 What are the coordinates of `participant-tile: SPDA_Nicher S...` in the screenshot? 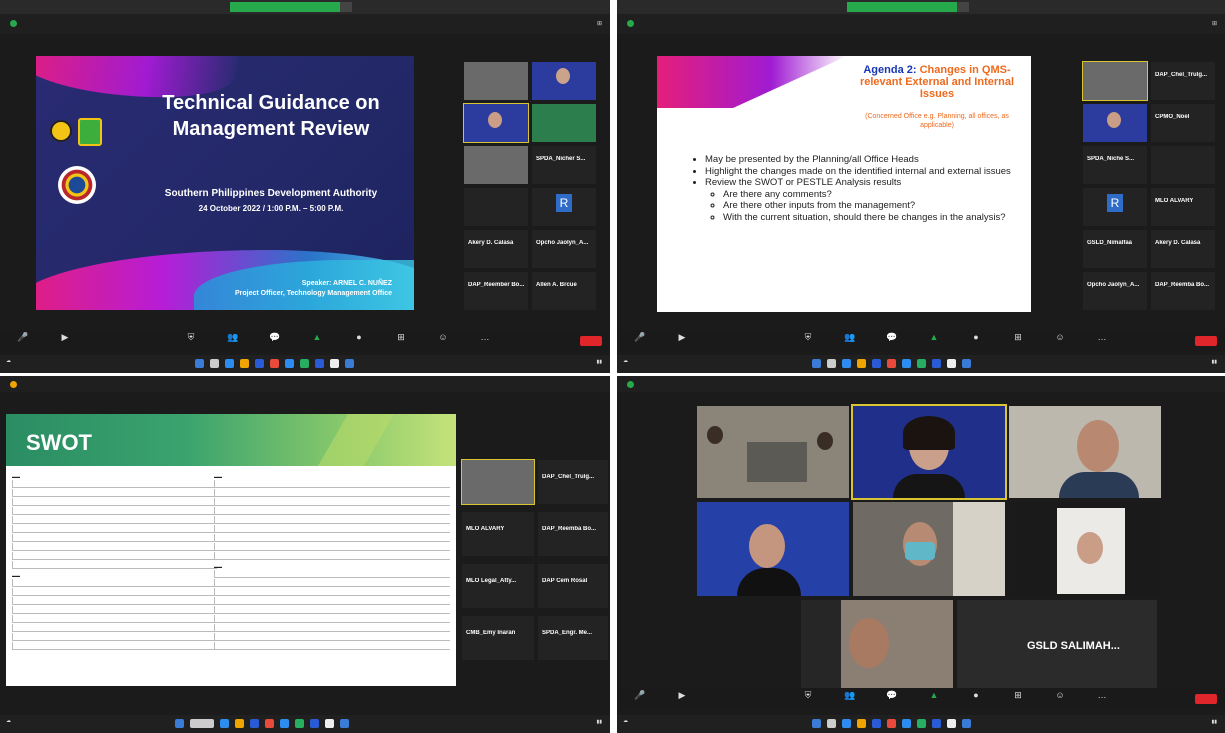 It's located at (564, 165).